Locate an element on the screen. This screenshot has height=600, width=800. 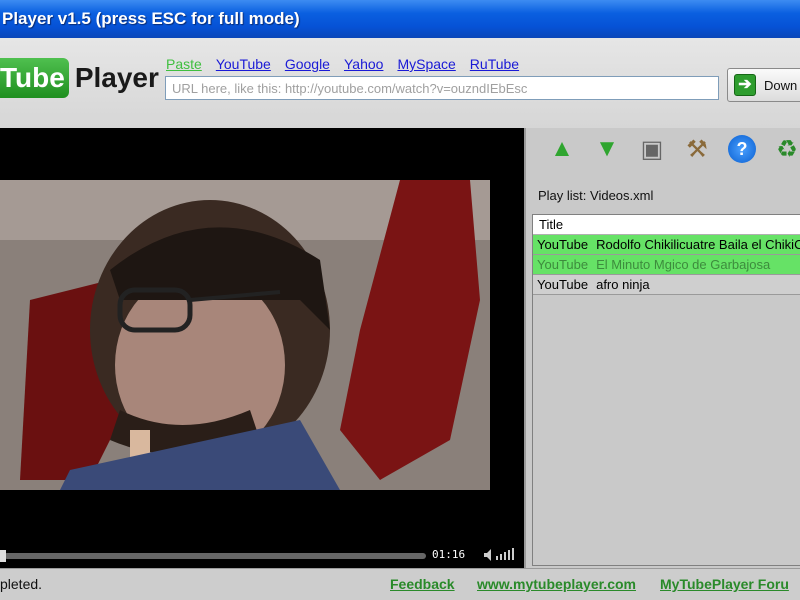
logo: Tube Player is located at coordinates (79, 78).